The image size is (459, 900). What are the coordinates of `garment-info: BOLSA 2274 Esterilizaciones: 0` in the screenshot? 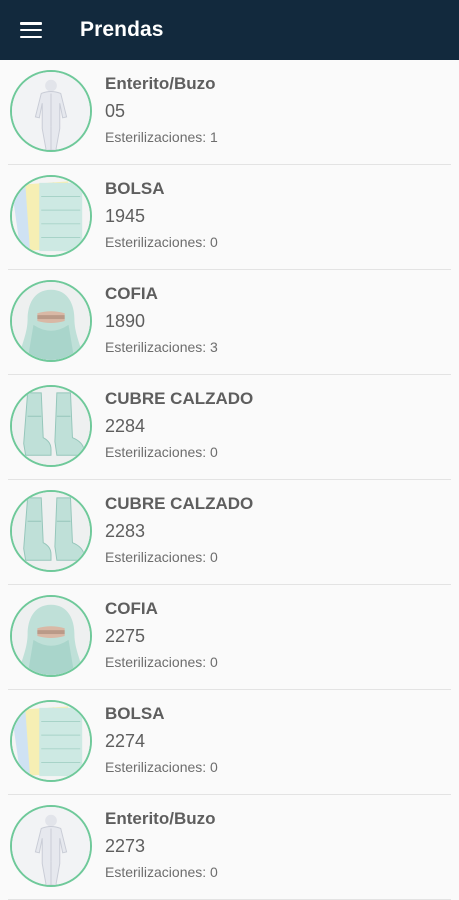 It's located at (161, 739).